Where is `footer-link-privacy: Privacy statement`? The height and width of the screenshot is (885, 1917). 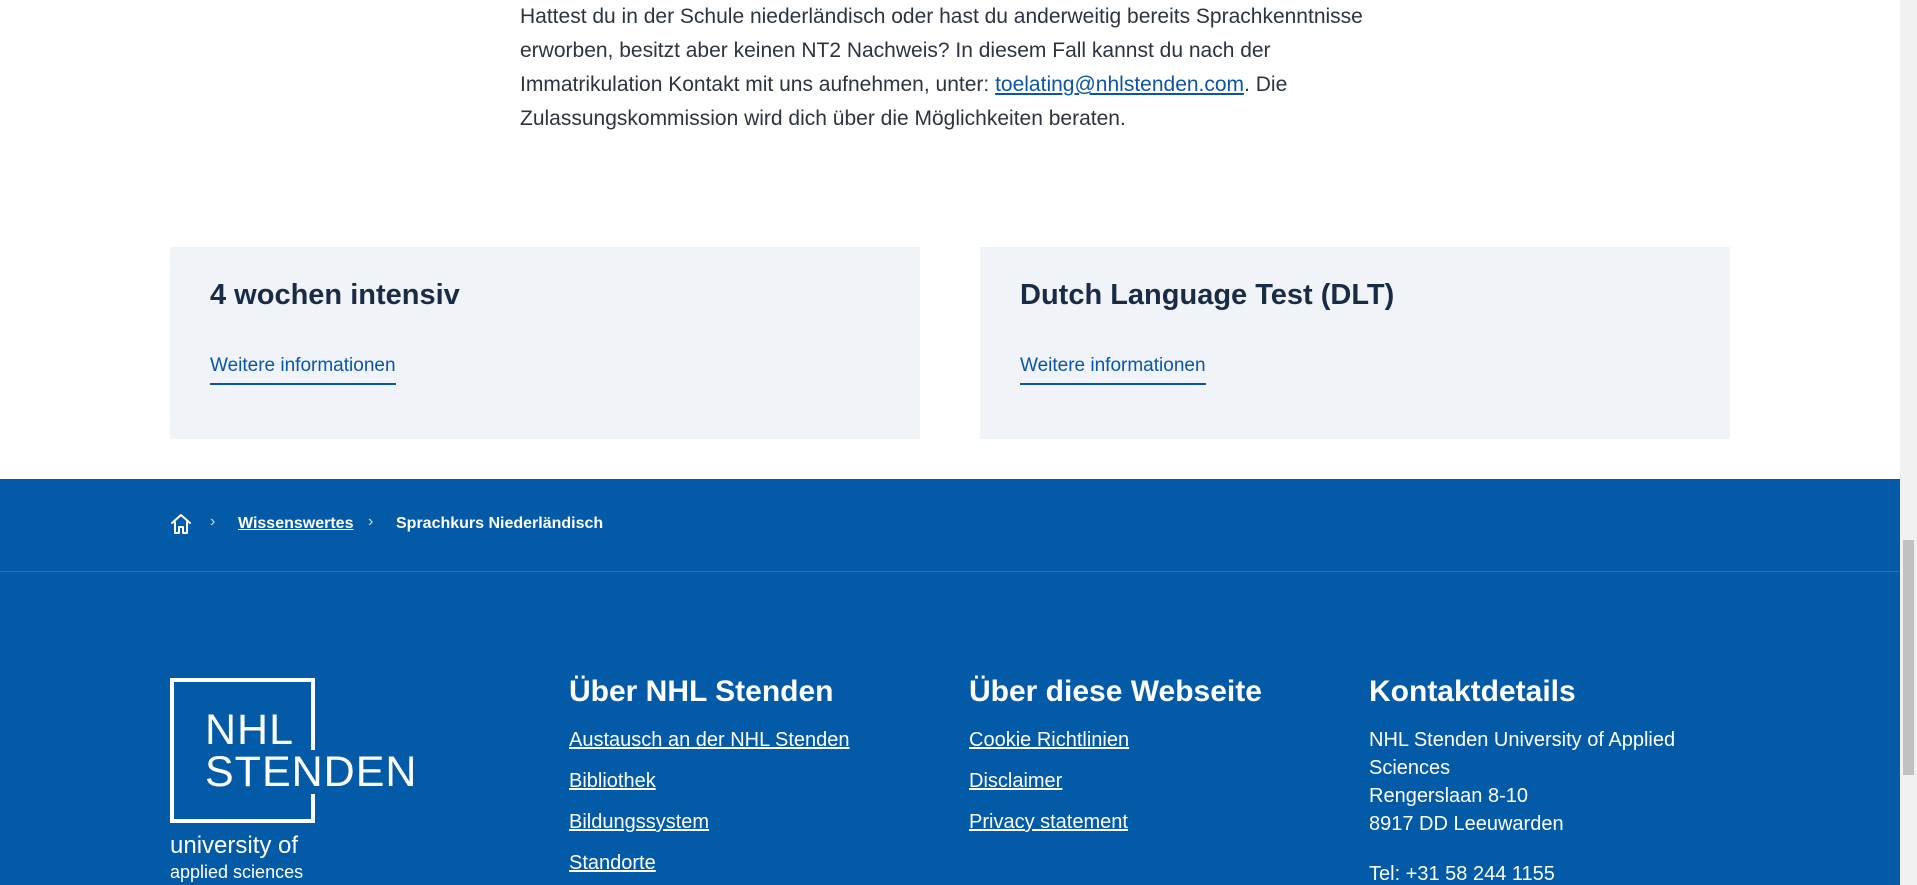 footer-link-privacy: Privacy statement is located at coordinates (1048, 822).